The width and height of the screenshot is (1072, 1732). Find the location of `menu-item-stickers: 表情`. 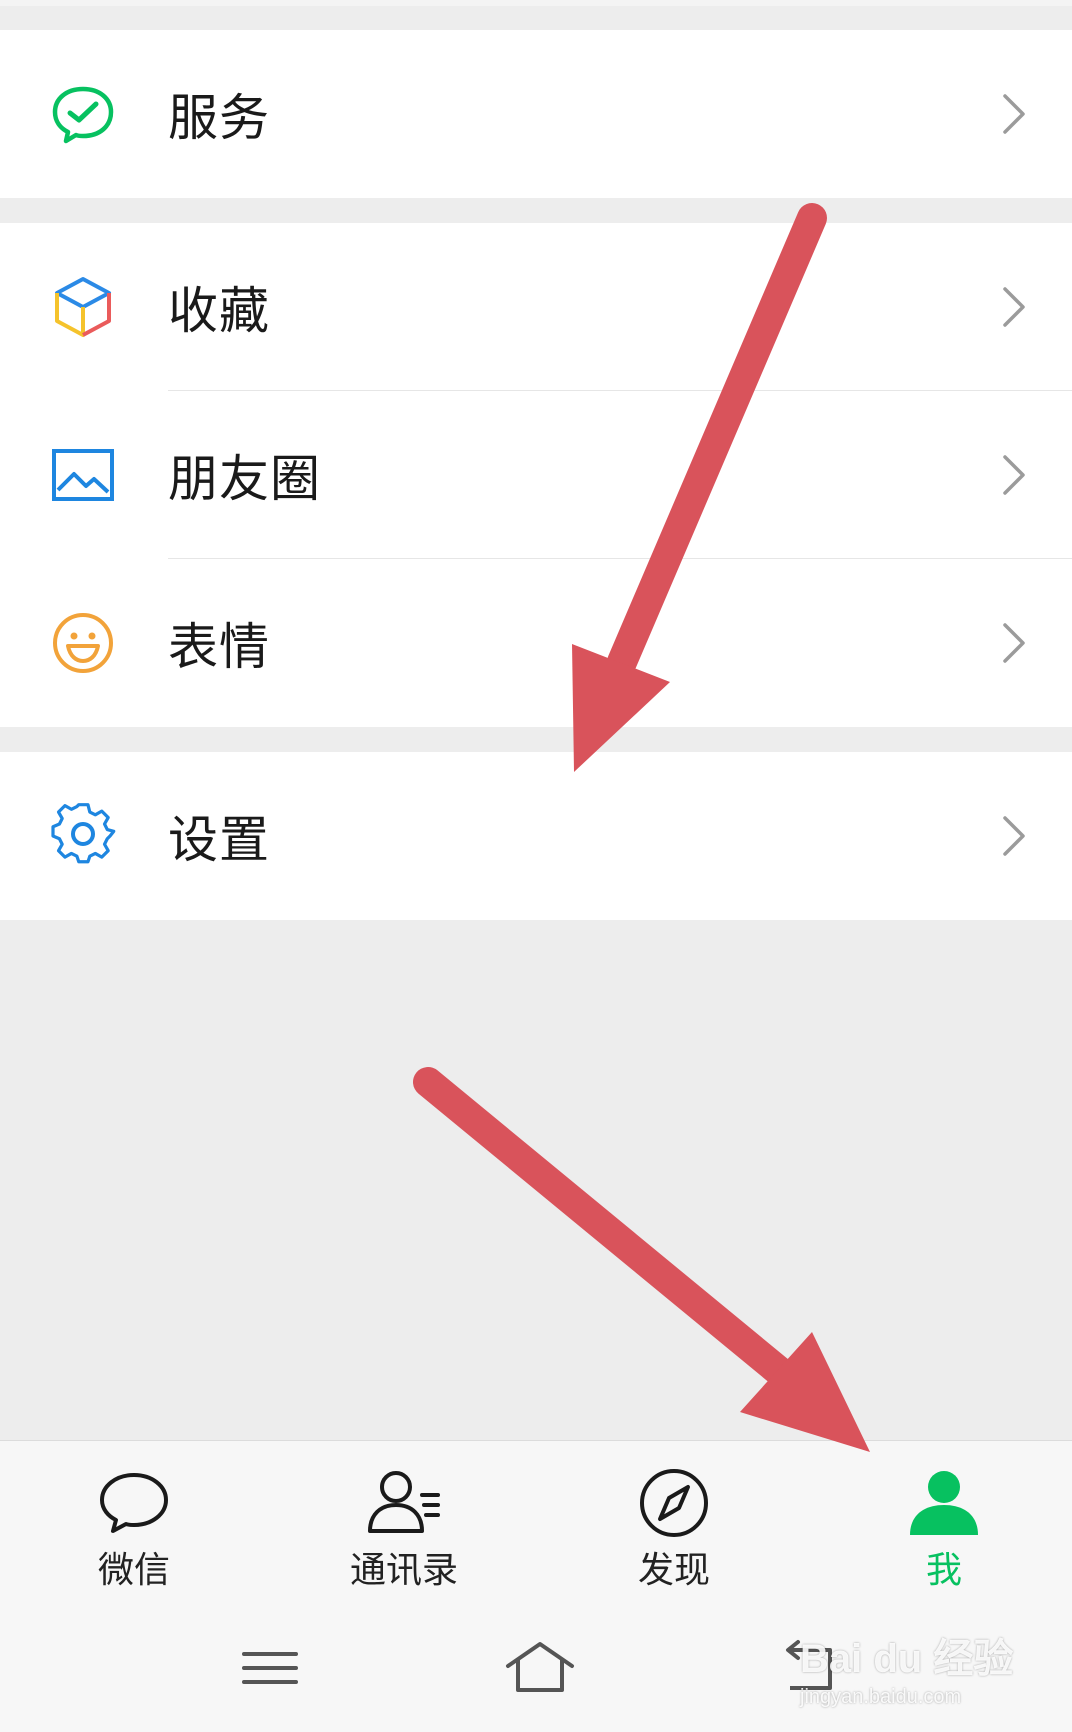

menu-item-stickers: 表情 is located at coordinates (536, 643).